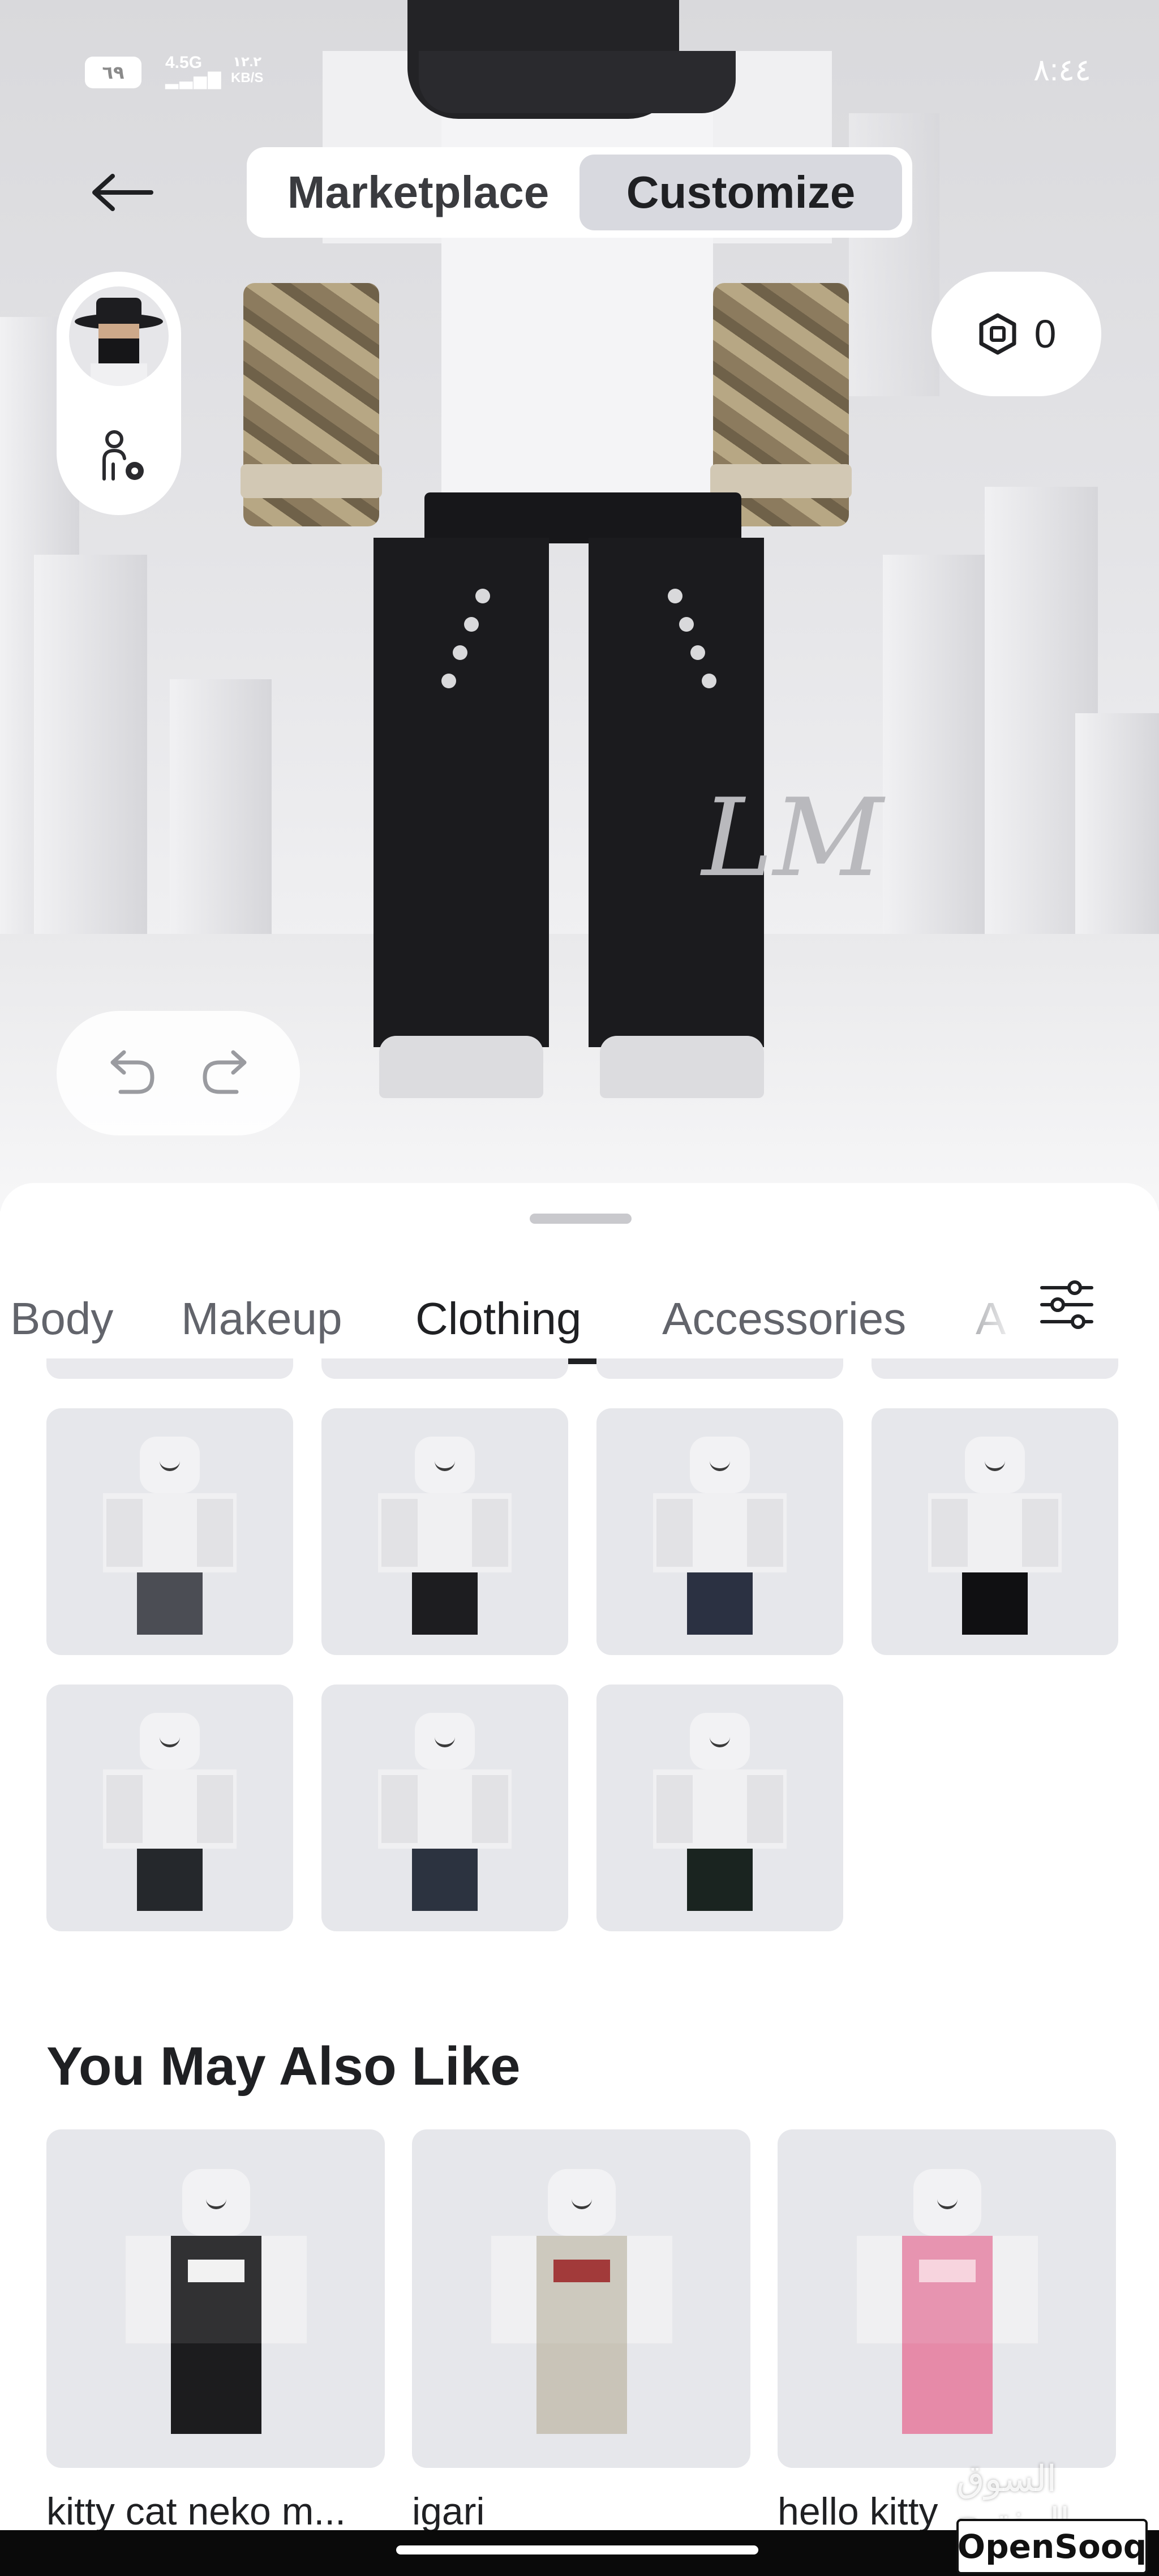 This screenshot has width=1159, height=2576. Describe the element at coordinates (577, 2549) in the screenshot. I see `home-indicator` at that location.